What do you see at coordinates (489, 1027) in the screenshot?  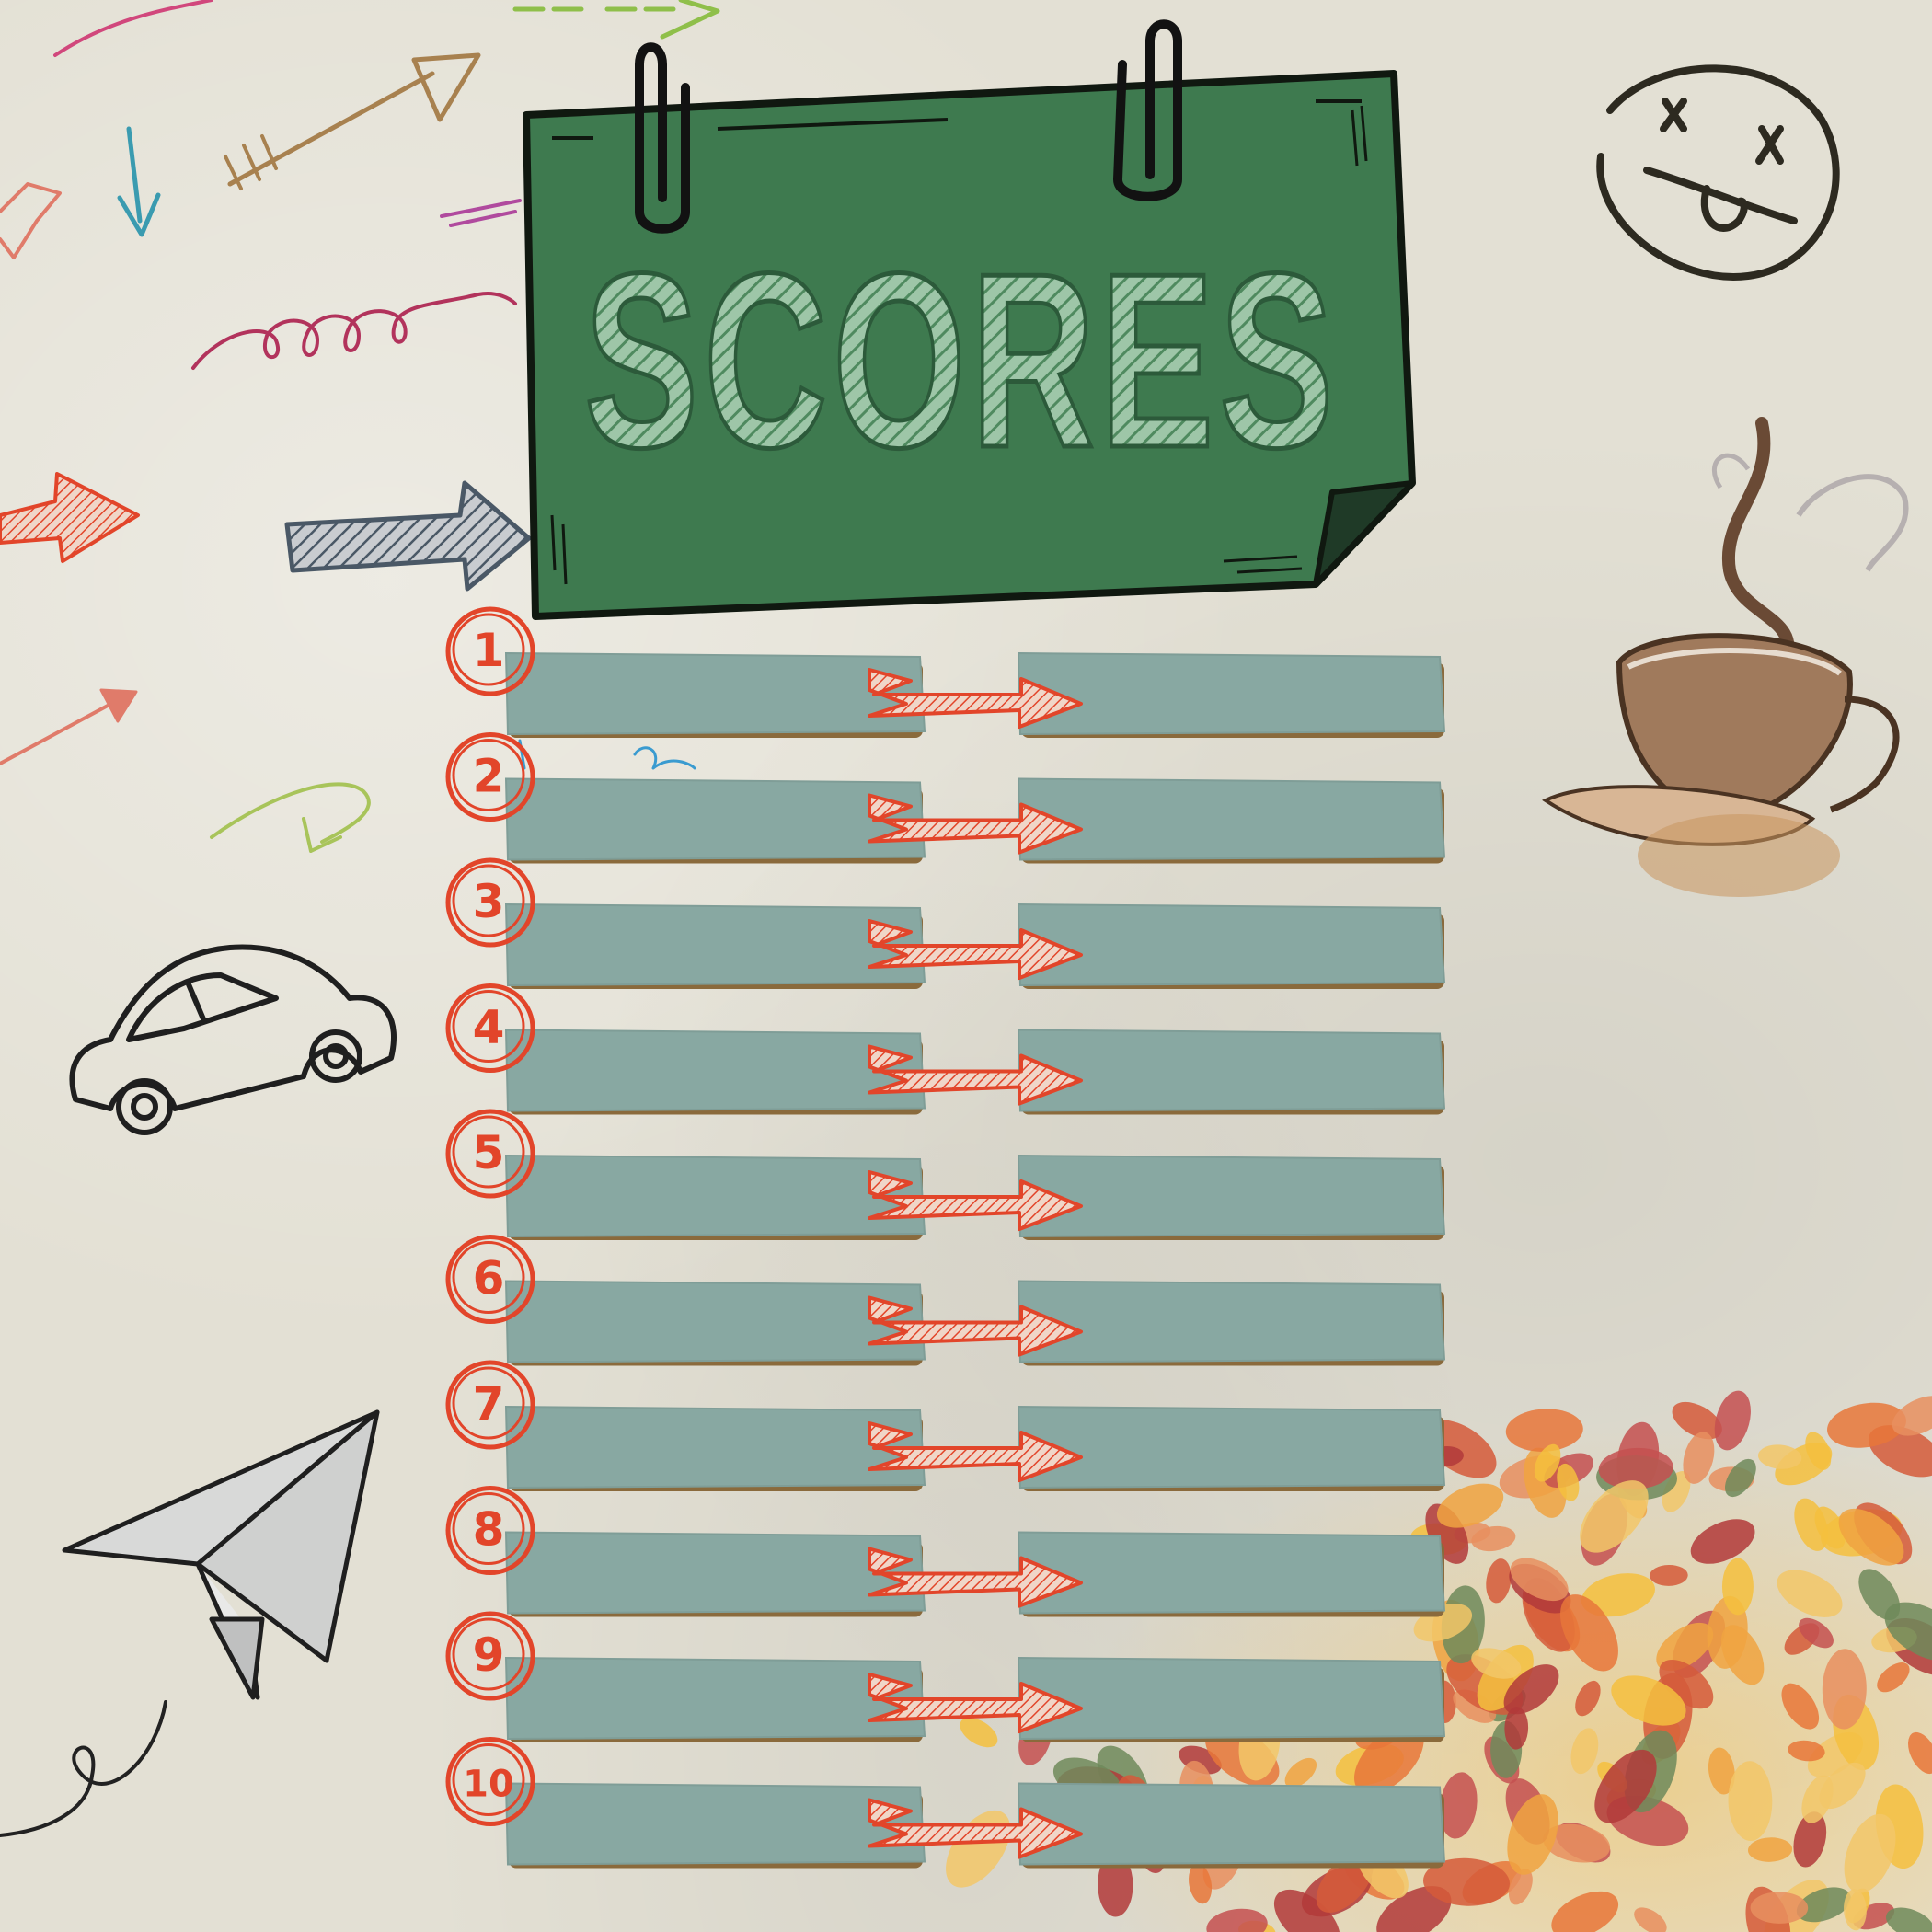 I see `rank-label: 4` at bounding box center [489, 1027].